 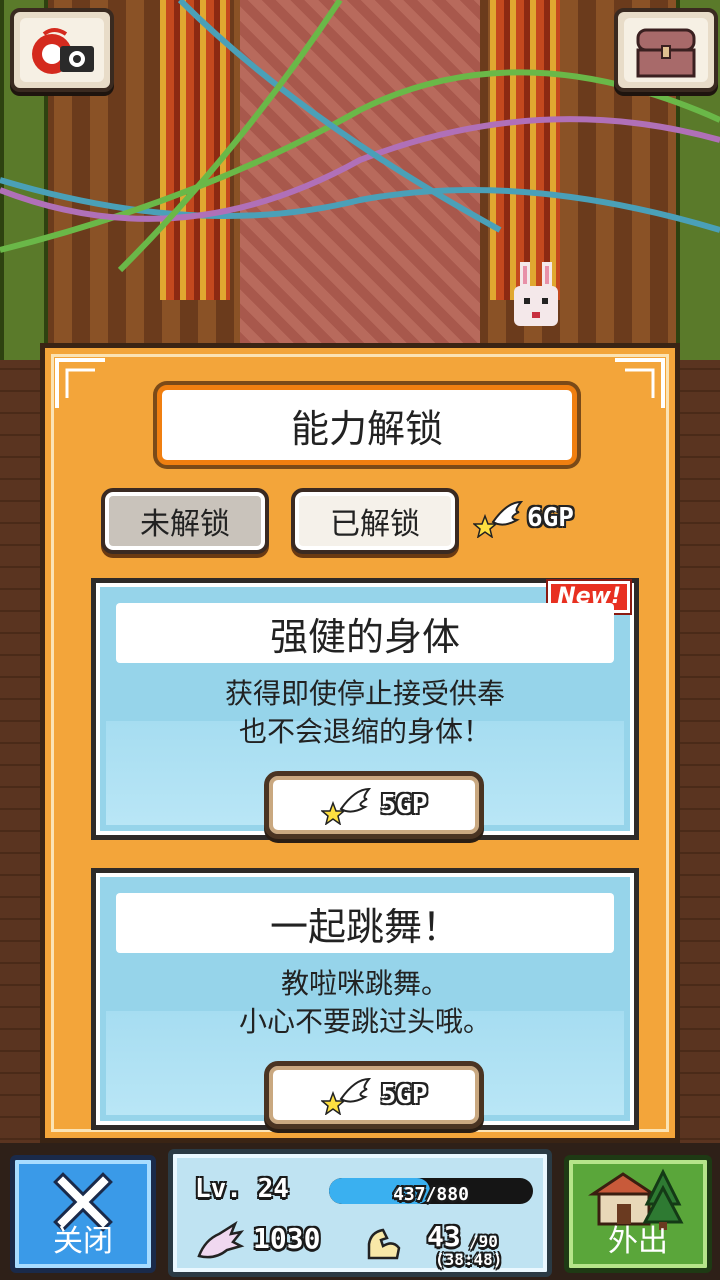 I want to click on ability-title: 强健的身体, so click(x=365, y=633).